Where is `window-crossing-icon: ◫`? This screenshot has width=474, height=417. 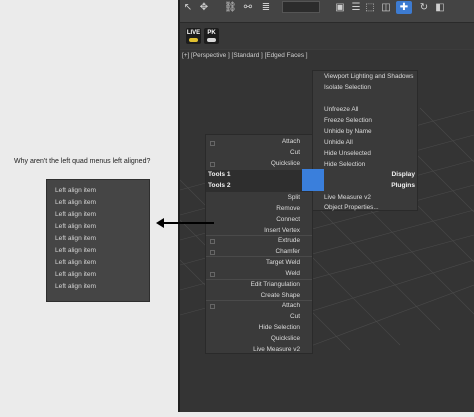
window-crossing-icon: ◫ is located at coordinates (386, 8).